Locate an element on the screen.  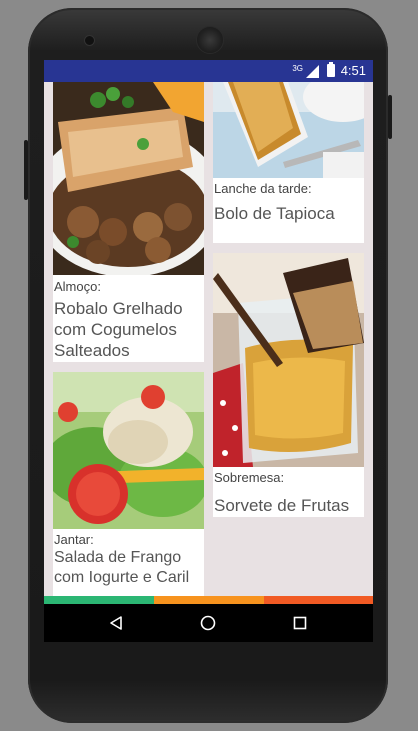
meal-title: Sorvete de Frutas is located at coordinates (282, 505).